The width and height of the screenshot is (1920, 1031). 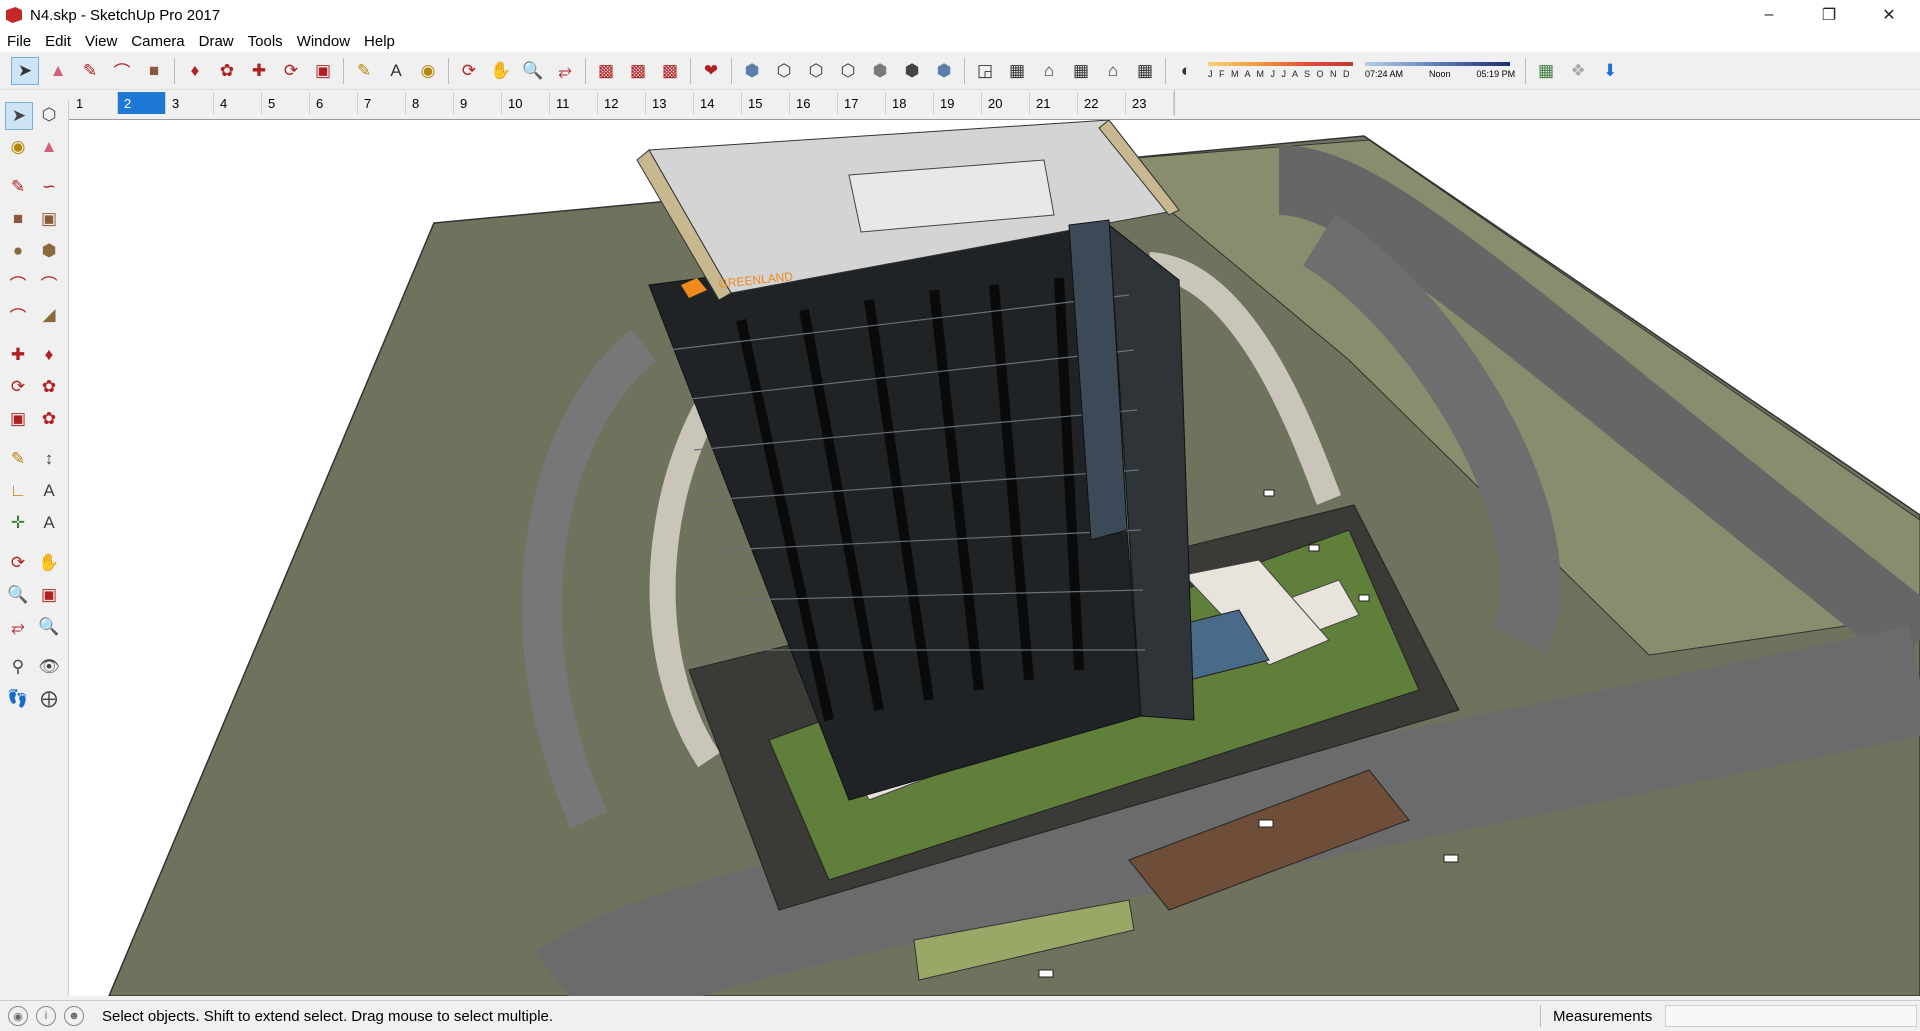 What do you see at coordinates (142, 103) in the screenshot?
I see `scene-tab: 2` at bounding box center [142, 103].